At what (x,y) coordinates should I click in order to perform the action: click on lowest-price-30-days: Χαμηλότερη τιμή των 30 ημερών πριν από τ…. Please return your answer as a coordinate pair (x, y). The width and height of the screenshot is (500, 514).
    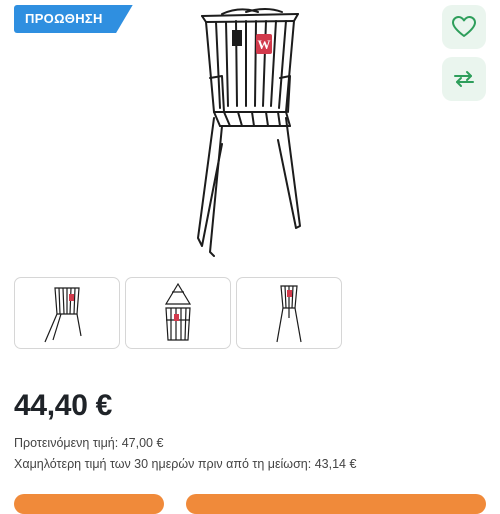
    Looking at the image, I should click on (185, 464).